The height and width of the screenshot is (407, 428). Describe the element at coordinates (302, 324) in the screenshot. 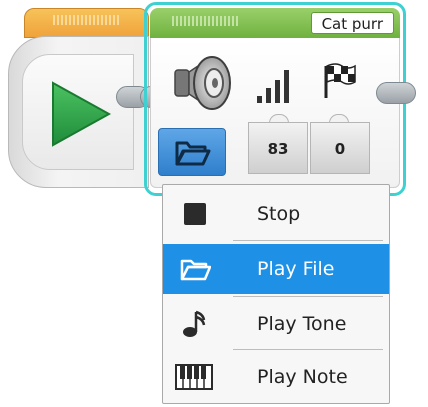

I see `menu-item-label: Play Tone` at that location.